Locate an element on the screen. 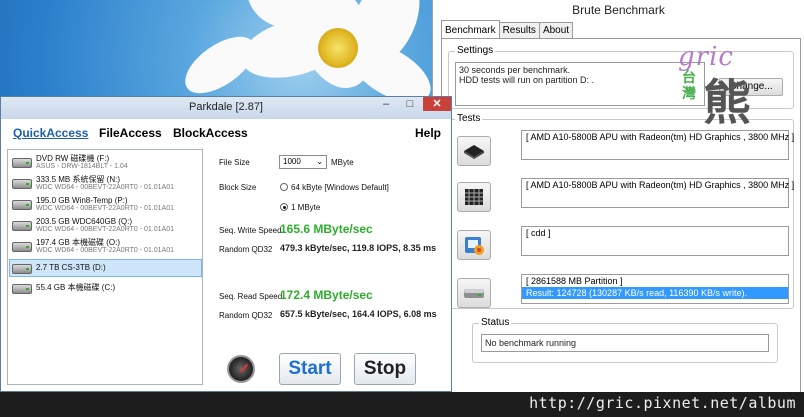 Image resolution: width=804 pixels, height=417 pixels. tab-quickaccess: QuickAccess is located at coordinates (50, 133).